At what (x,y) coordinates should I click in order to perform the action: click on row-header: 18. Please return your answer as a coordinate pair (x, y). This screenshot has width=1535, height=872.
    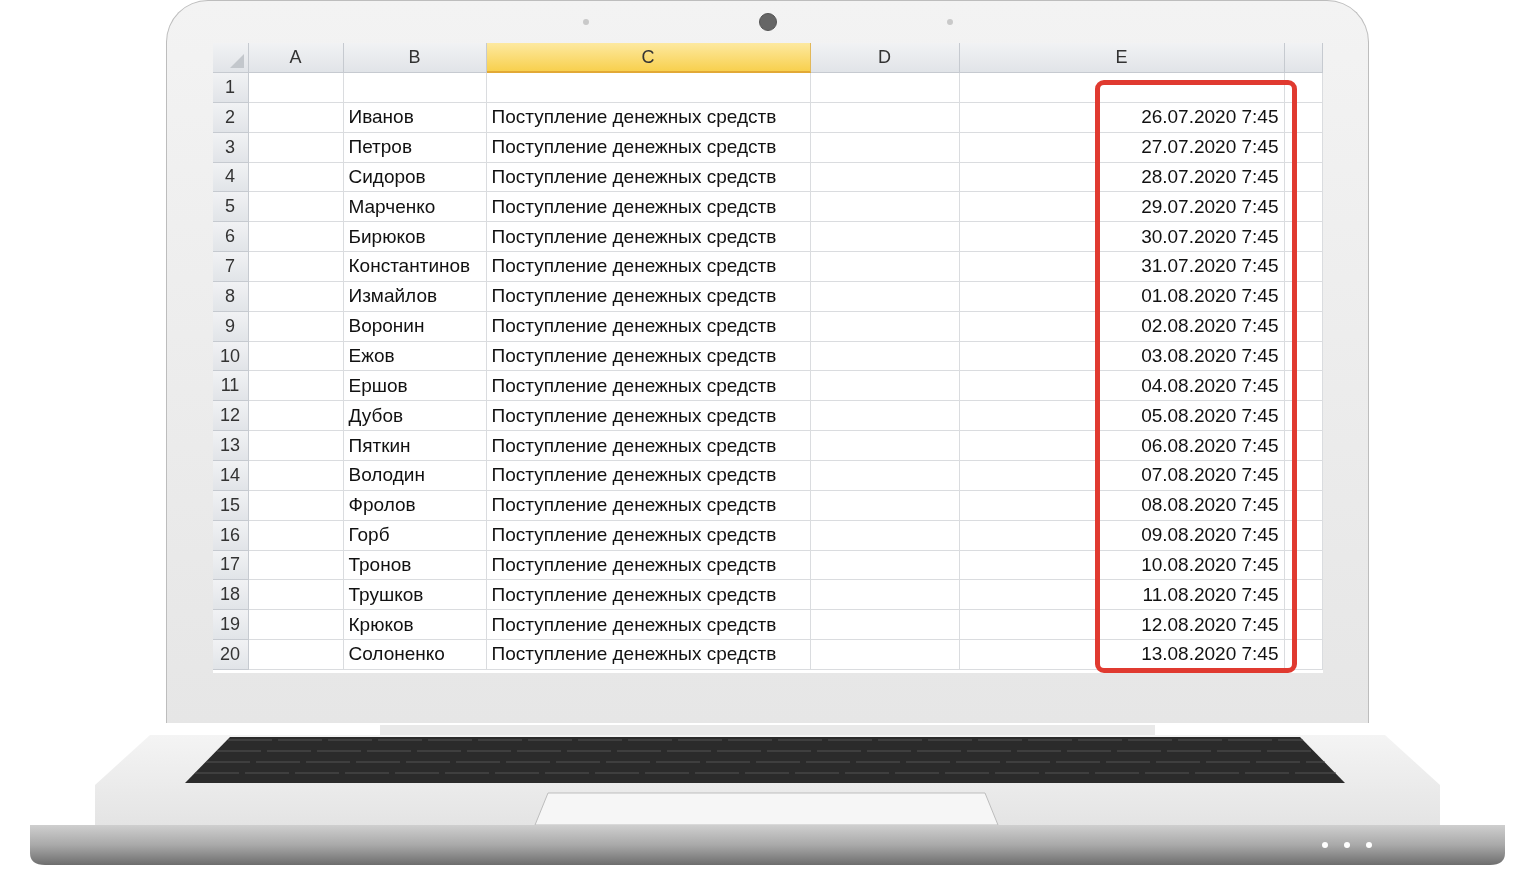
    Looking at the image, I should click on (230, 595).